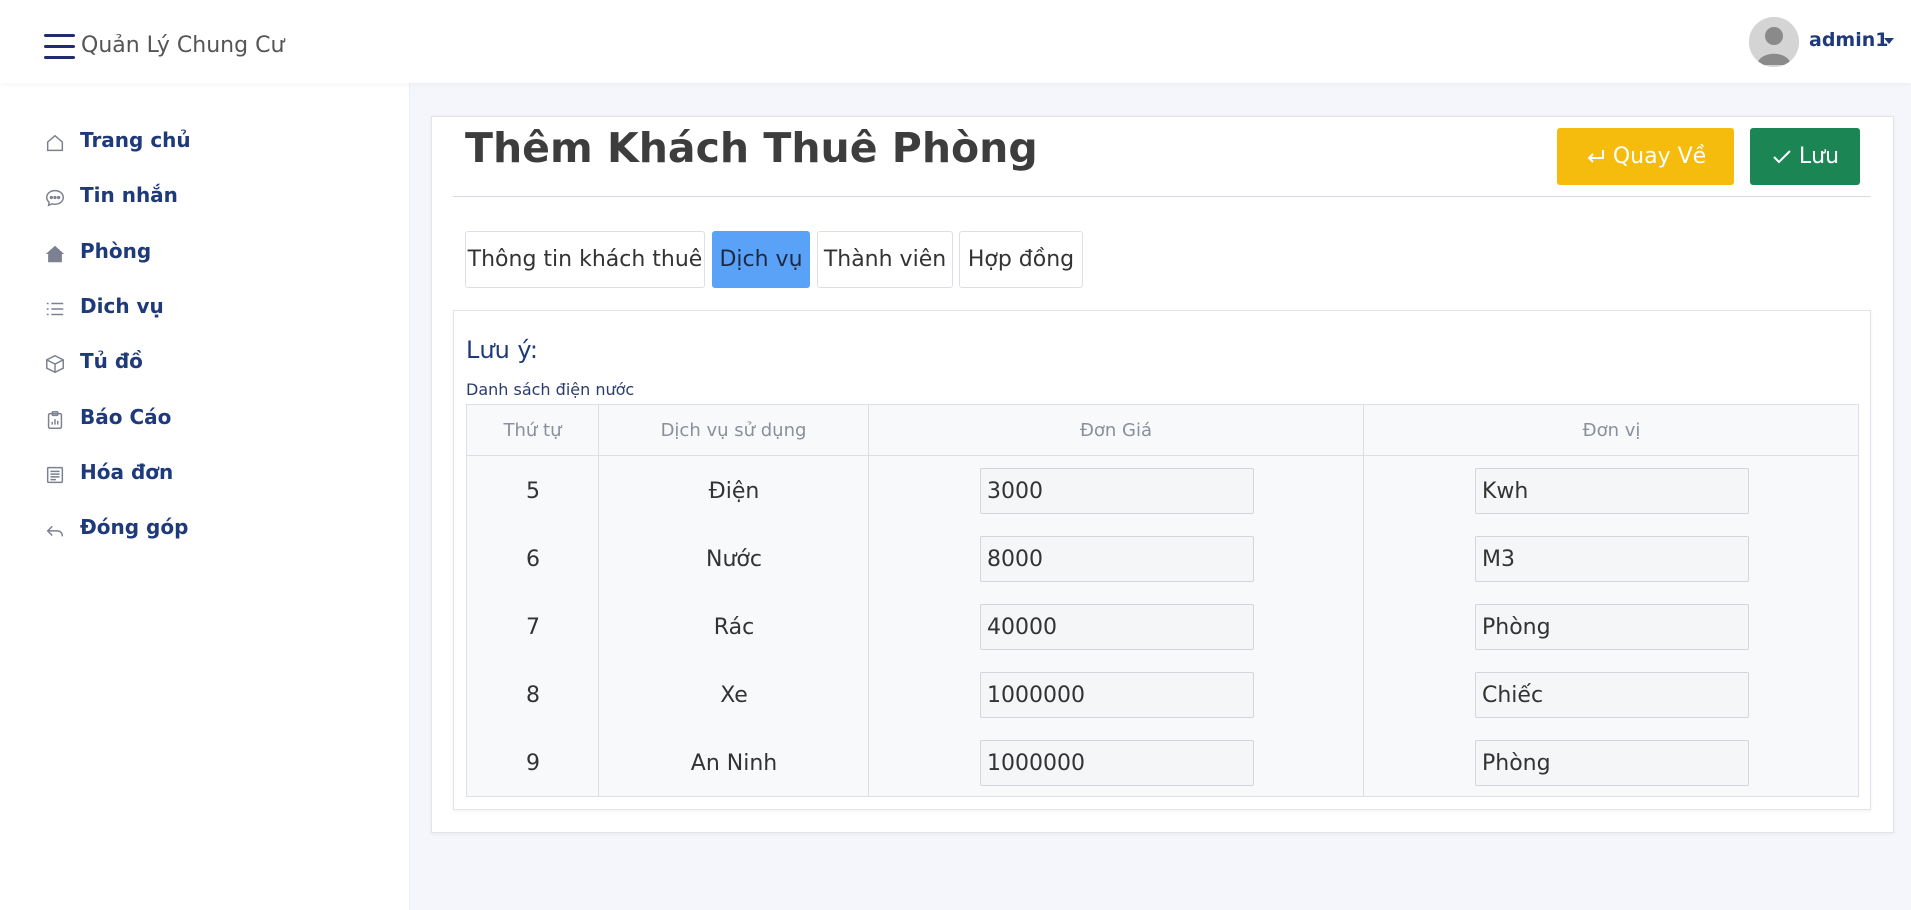 This screenshot has height=910, width=1911. I want to click on column-divider, so click(1363, 626).